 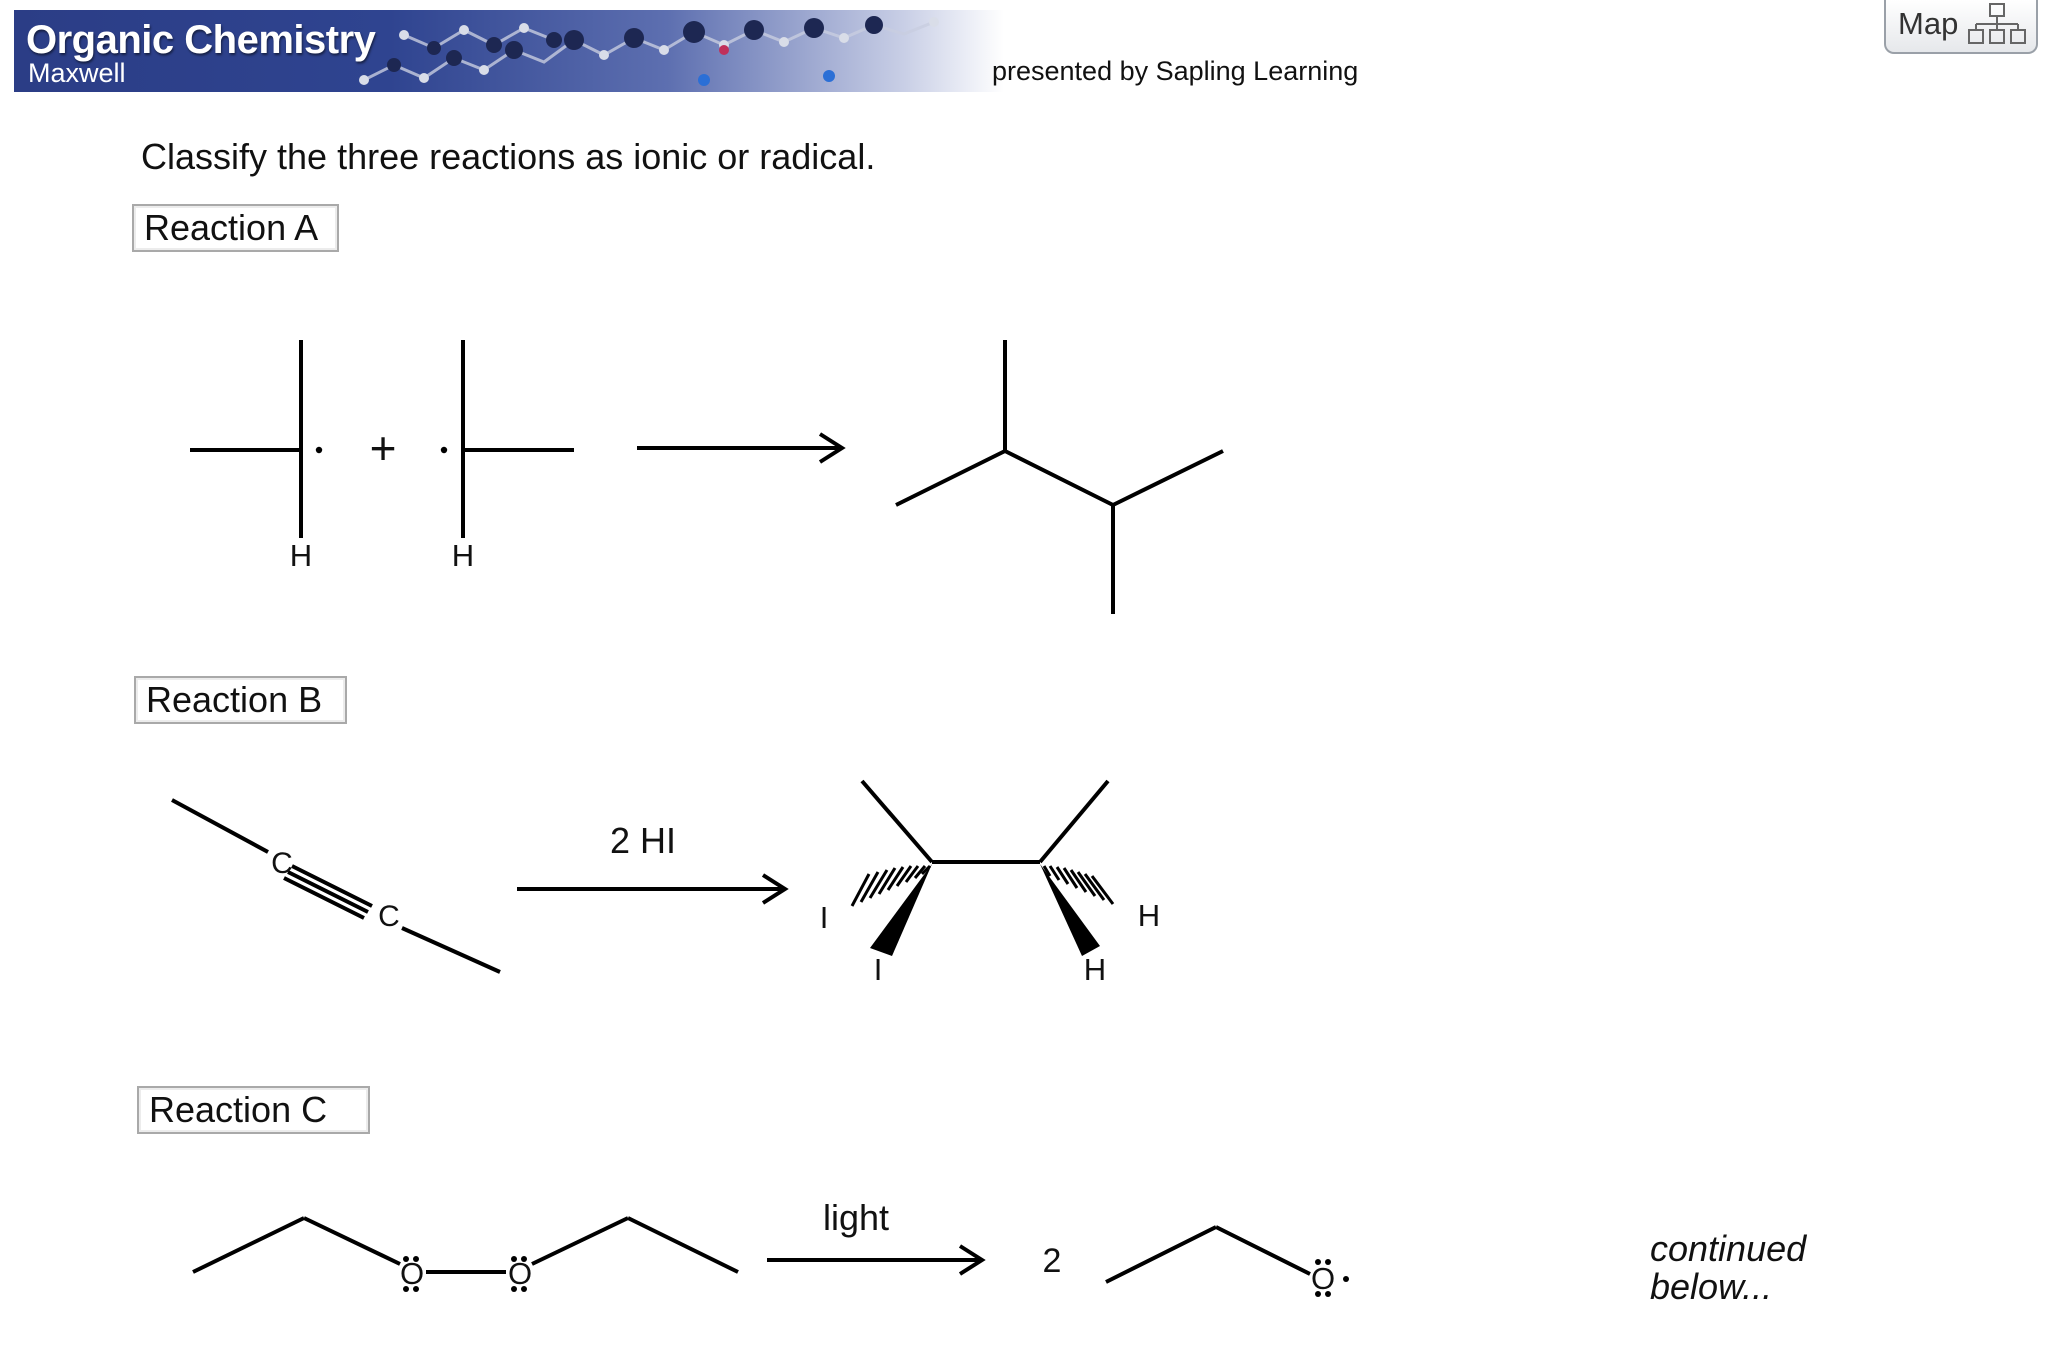 What do you see at coordinates (653, 889) in the screenshot?
I see `reaction-b-arrow` at bounding box center [653, 889].